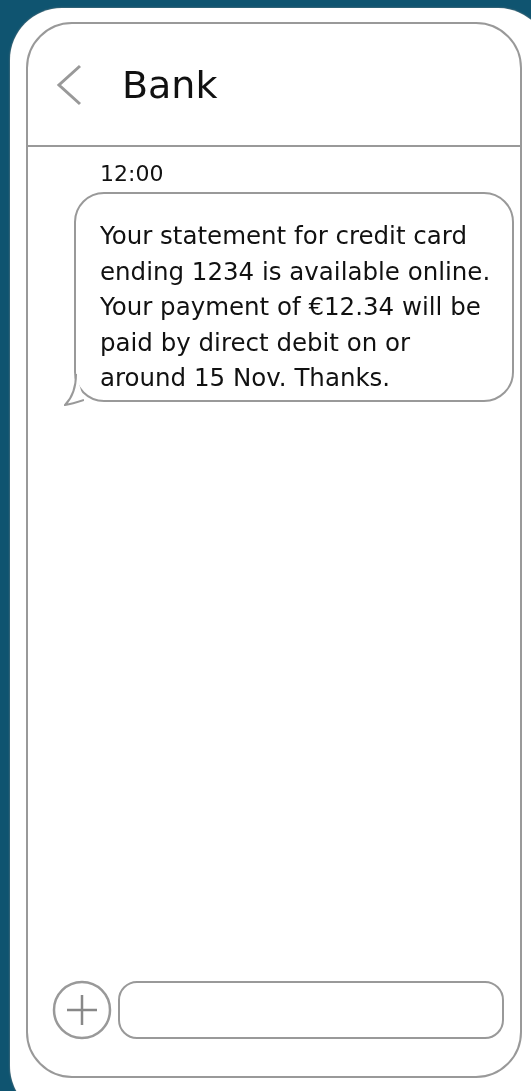 The height and width of the screenshot is (1091, 531). I want to click on message-time: 12:00, so click(132, 173).